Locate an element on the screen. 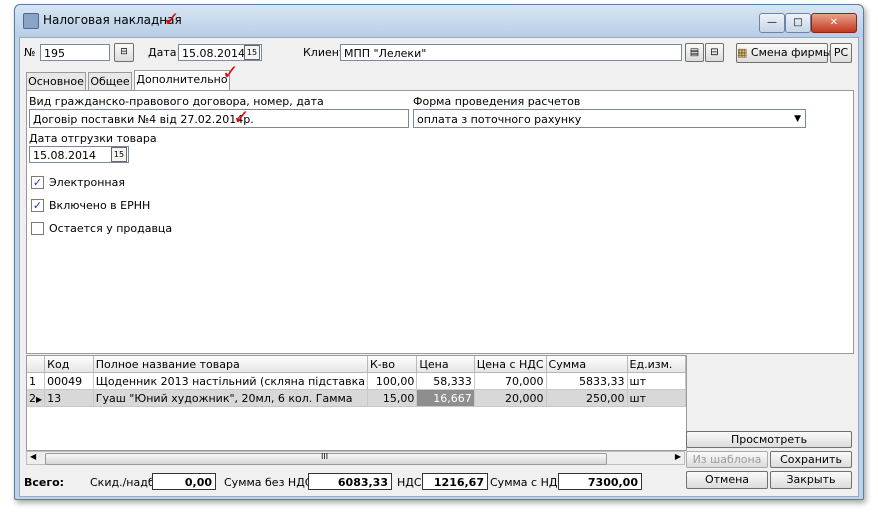 The height and width of the screenshot is (513, 878). contract-field: Договір поставки №4 від 27.02.2014р. is located at coordinates (219, 118).